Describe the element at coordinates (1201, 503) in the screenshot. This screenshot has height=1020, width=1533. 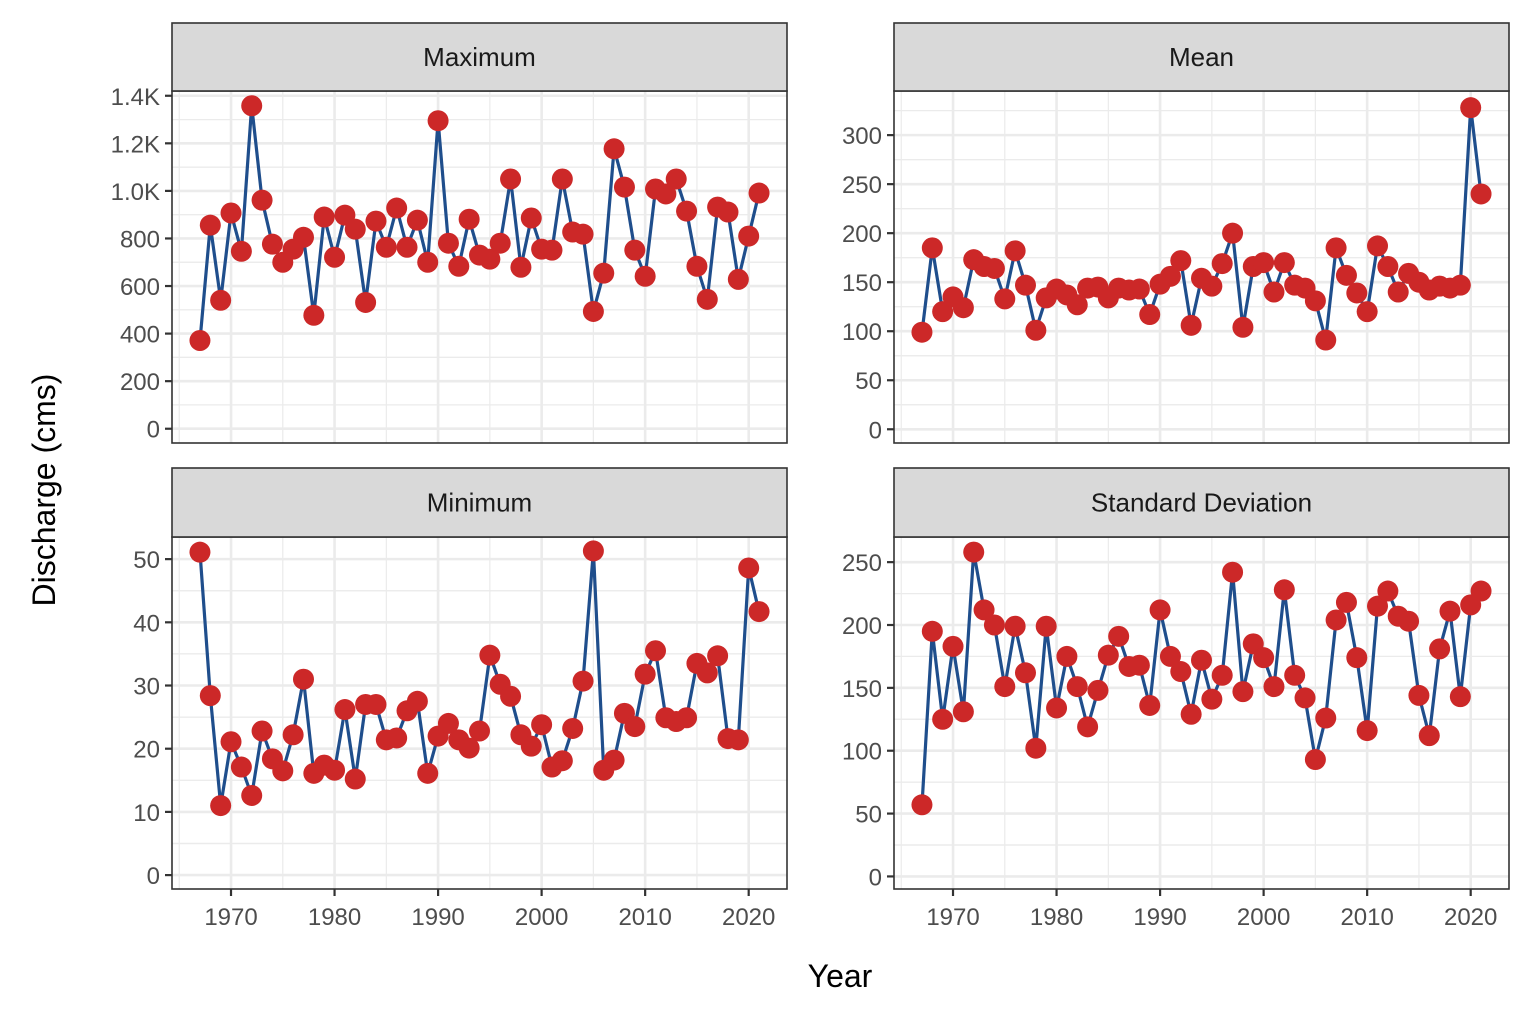
I see `facet-strip-label: Standard Deviation` at that location.